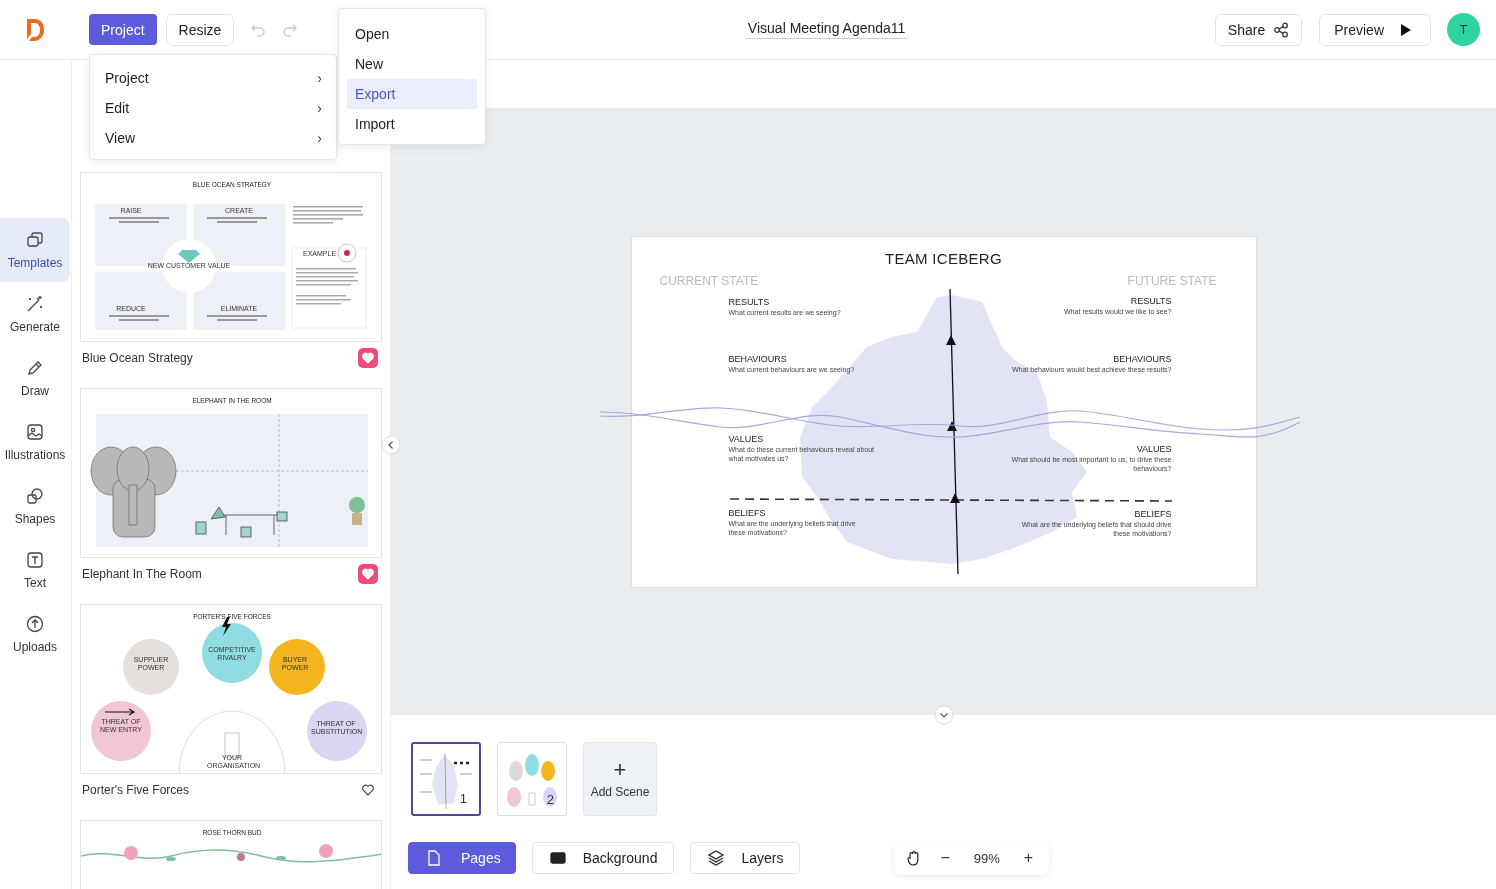  What do you see at coordinates (603, 858) in the screenshot?
I see `toolbar-tab: Background` at bounding box center [603, 858].